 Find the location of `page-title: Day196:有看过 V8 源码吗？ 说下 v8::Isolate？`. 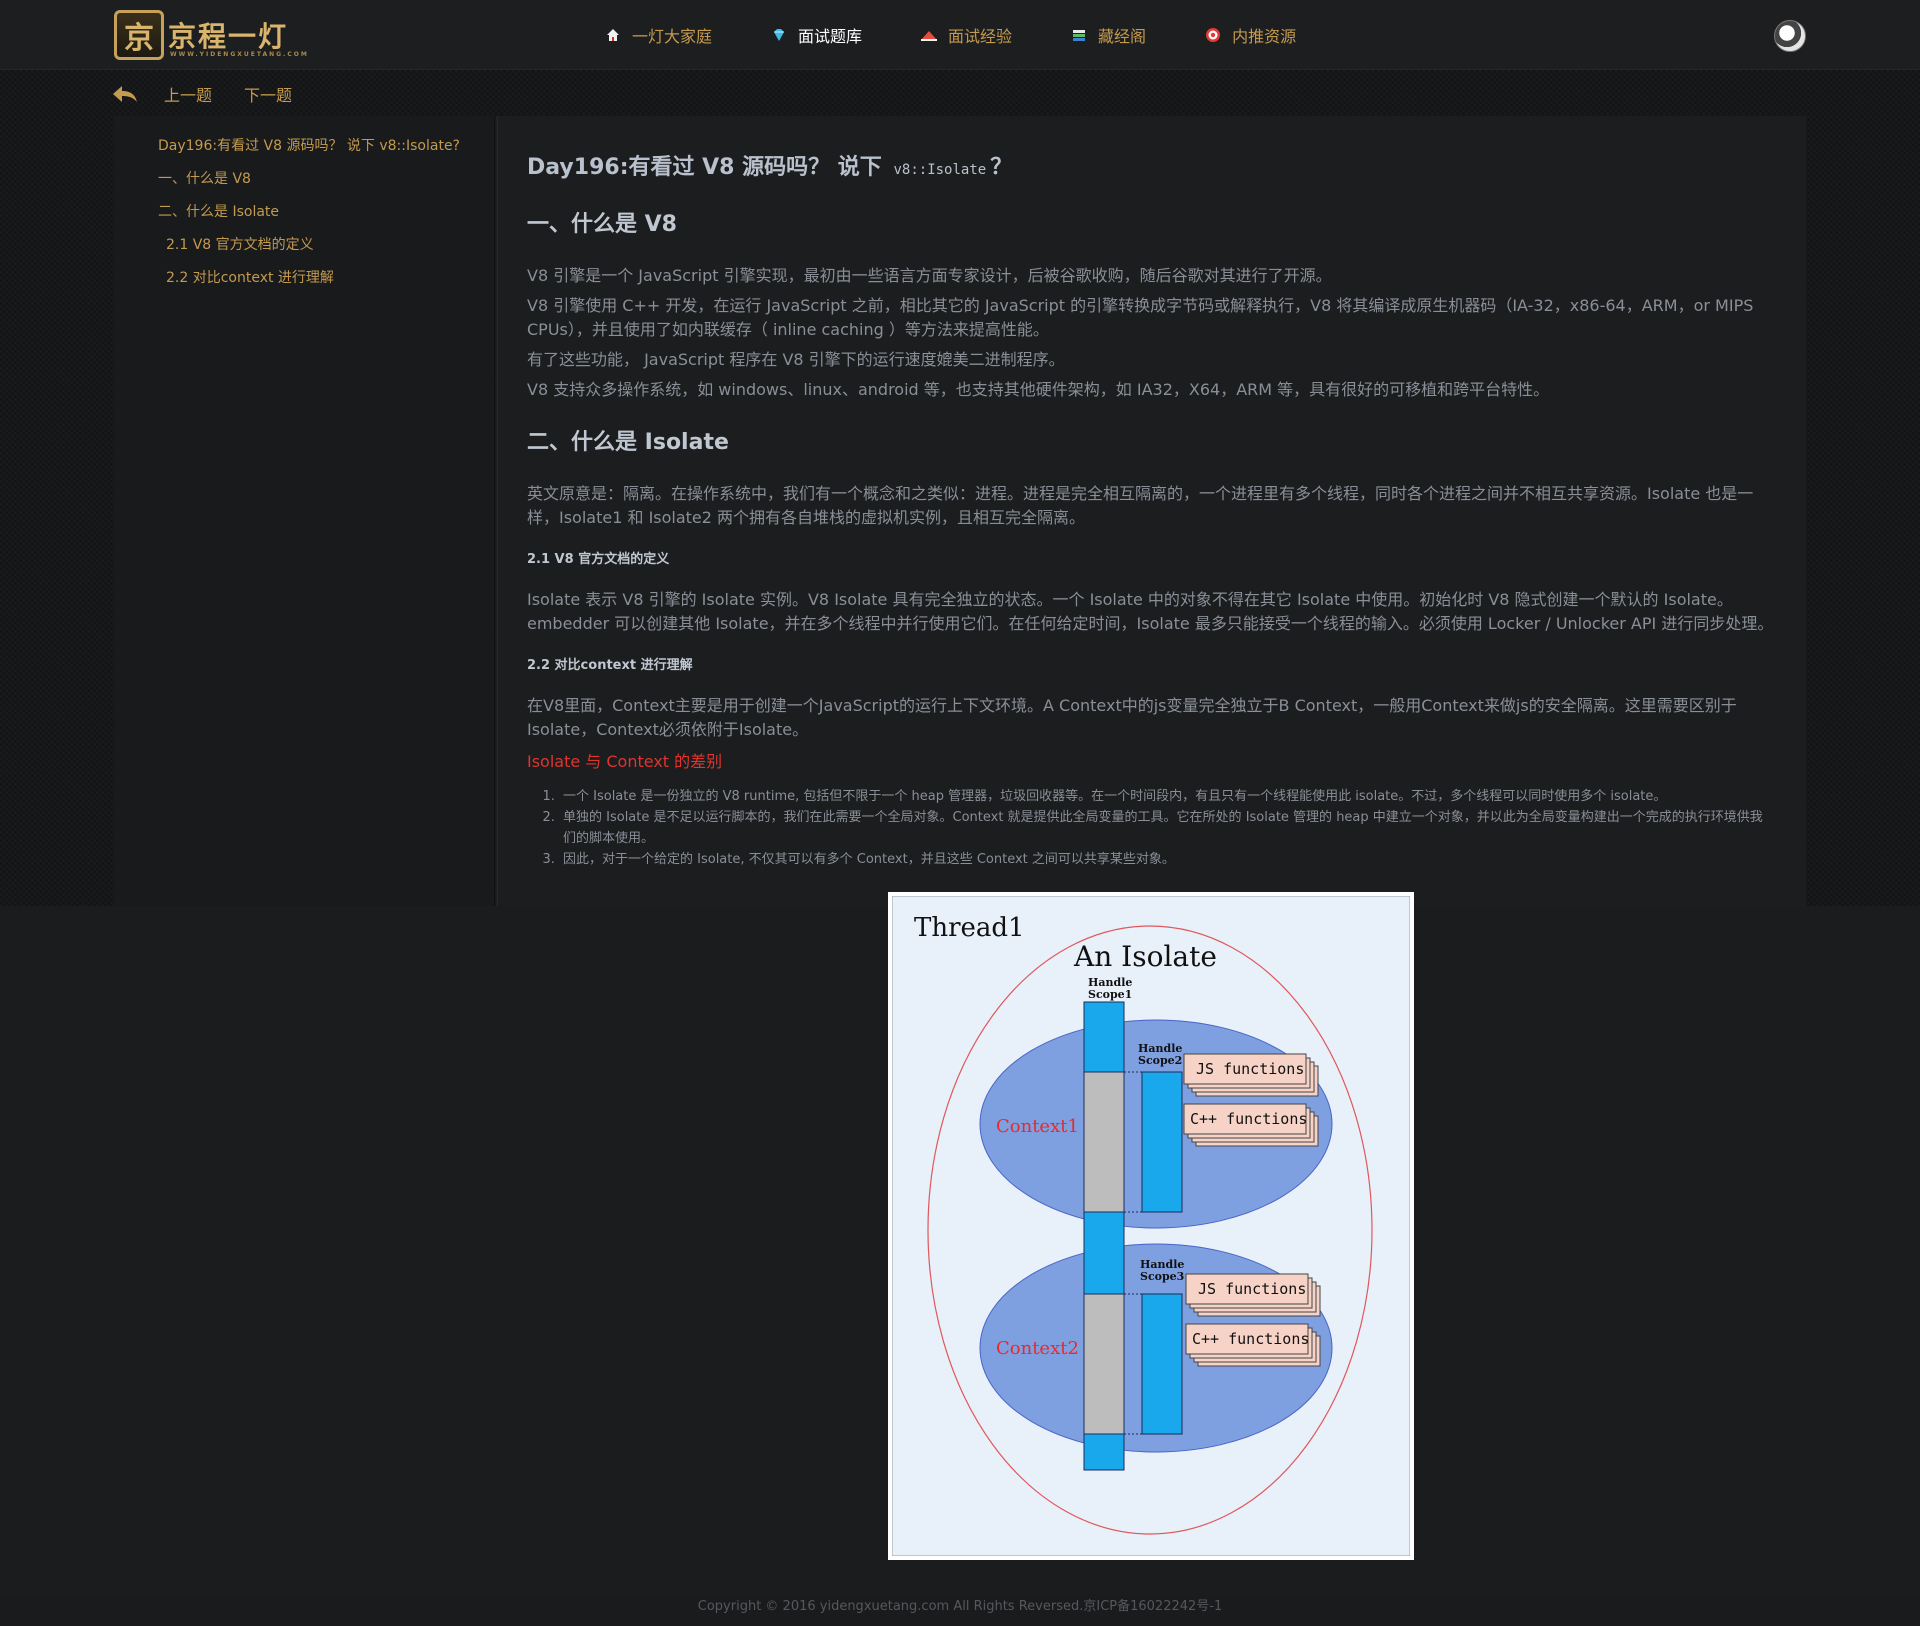

page-title: Day196:有看过 V8 源码吗？ 说下 v8::Isolate？ is located at coordinates (1151, 169).